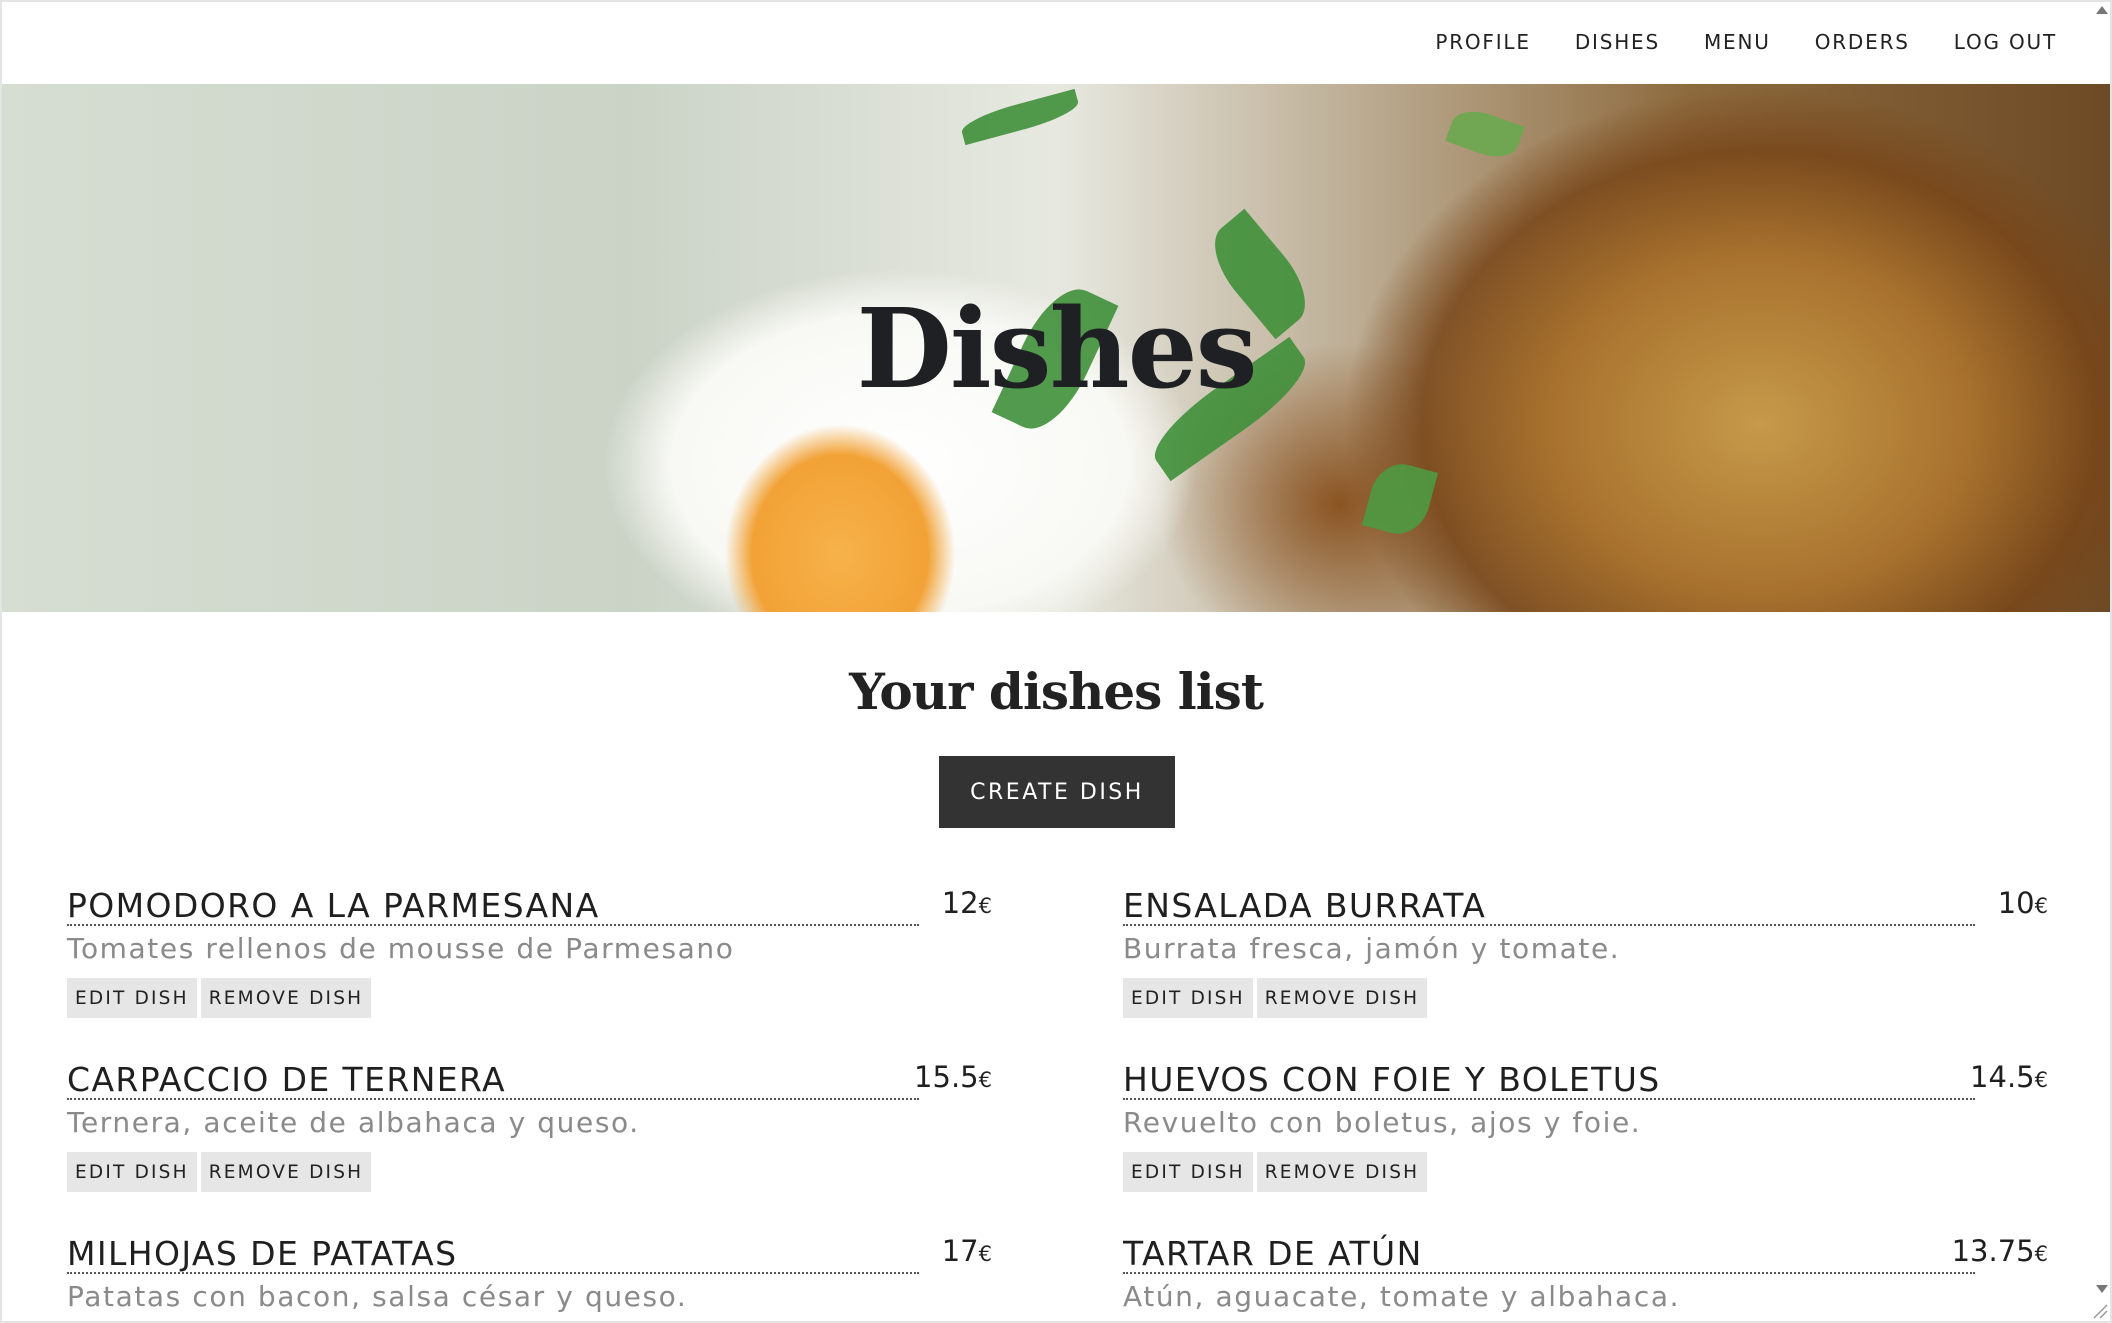 This screenshot has height=1323, width=2112. Describe the element at coordinates (2102, 1289) in the screenshot. I see `scroll-down-arrow-icon` at that location.